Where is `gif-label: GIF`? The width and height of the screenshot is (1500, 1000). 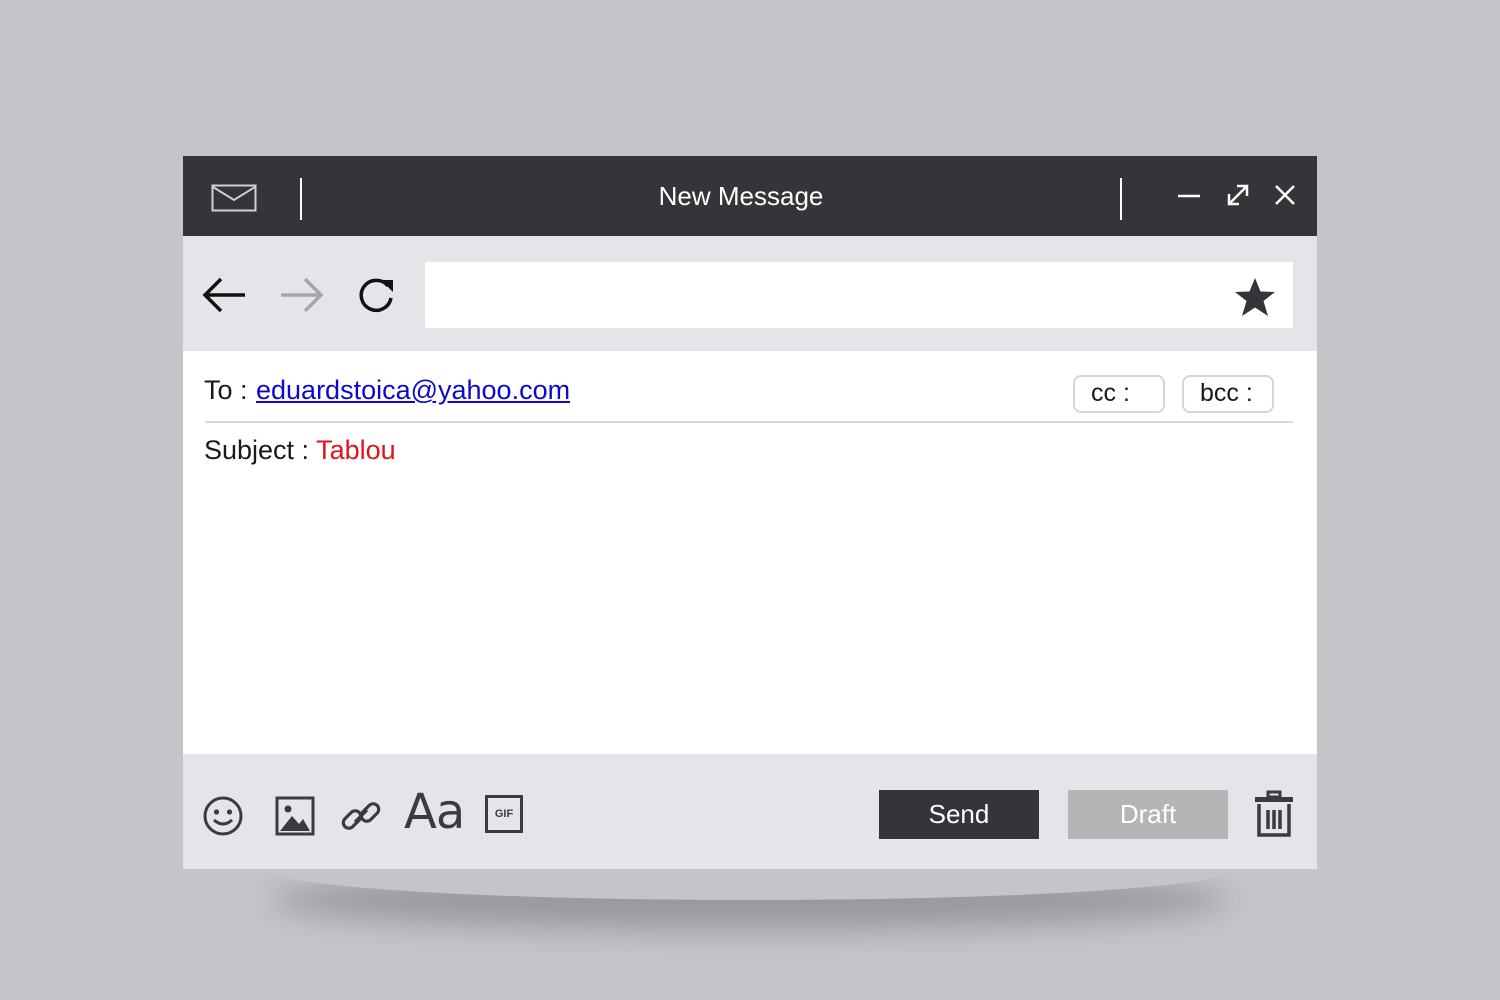
gif-label: GIF is located at coordinates (504, 814).